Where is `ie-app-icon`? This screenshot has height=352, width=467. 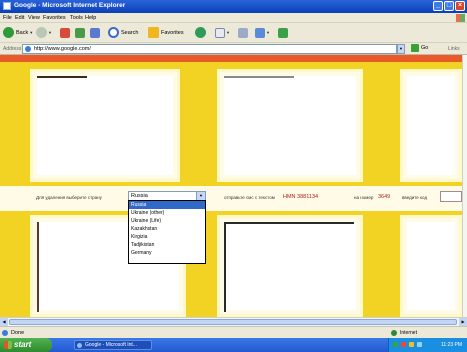
ie-app-icon is located at coordinates (7, 6).